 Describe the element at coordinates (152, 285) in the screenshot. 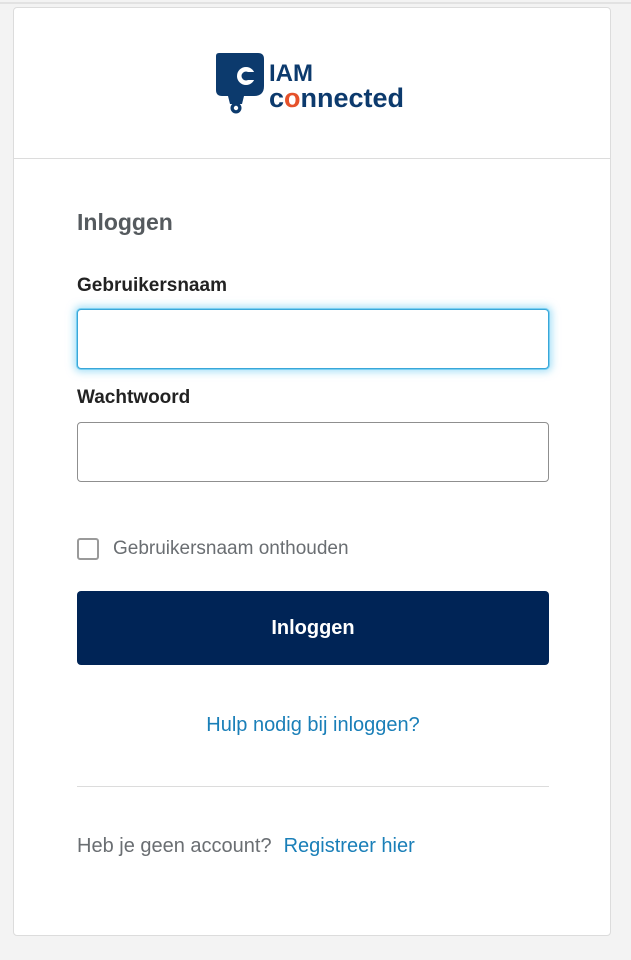

I see `username-label: Gebruikersnaam` at that location.